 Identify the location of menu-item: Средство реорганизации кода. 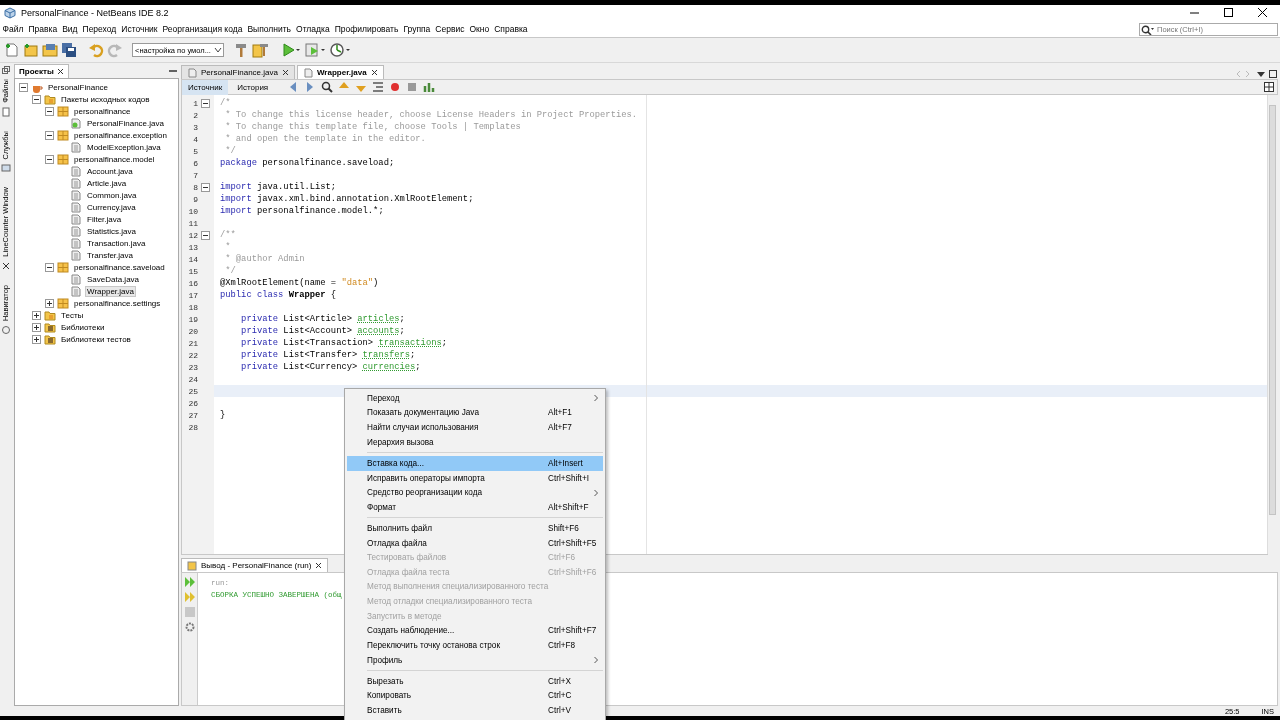
(475, 492).